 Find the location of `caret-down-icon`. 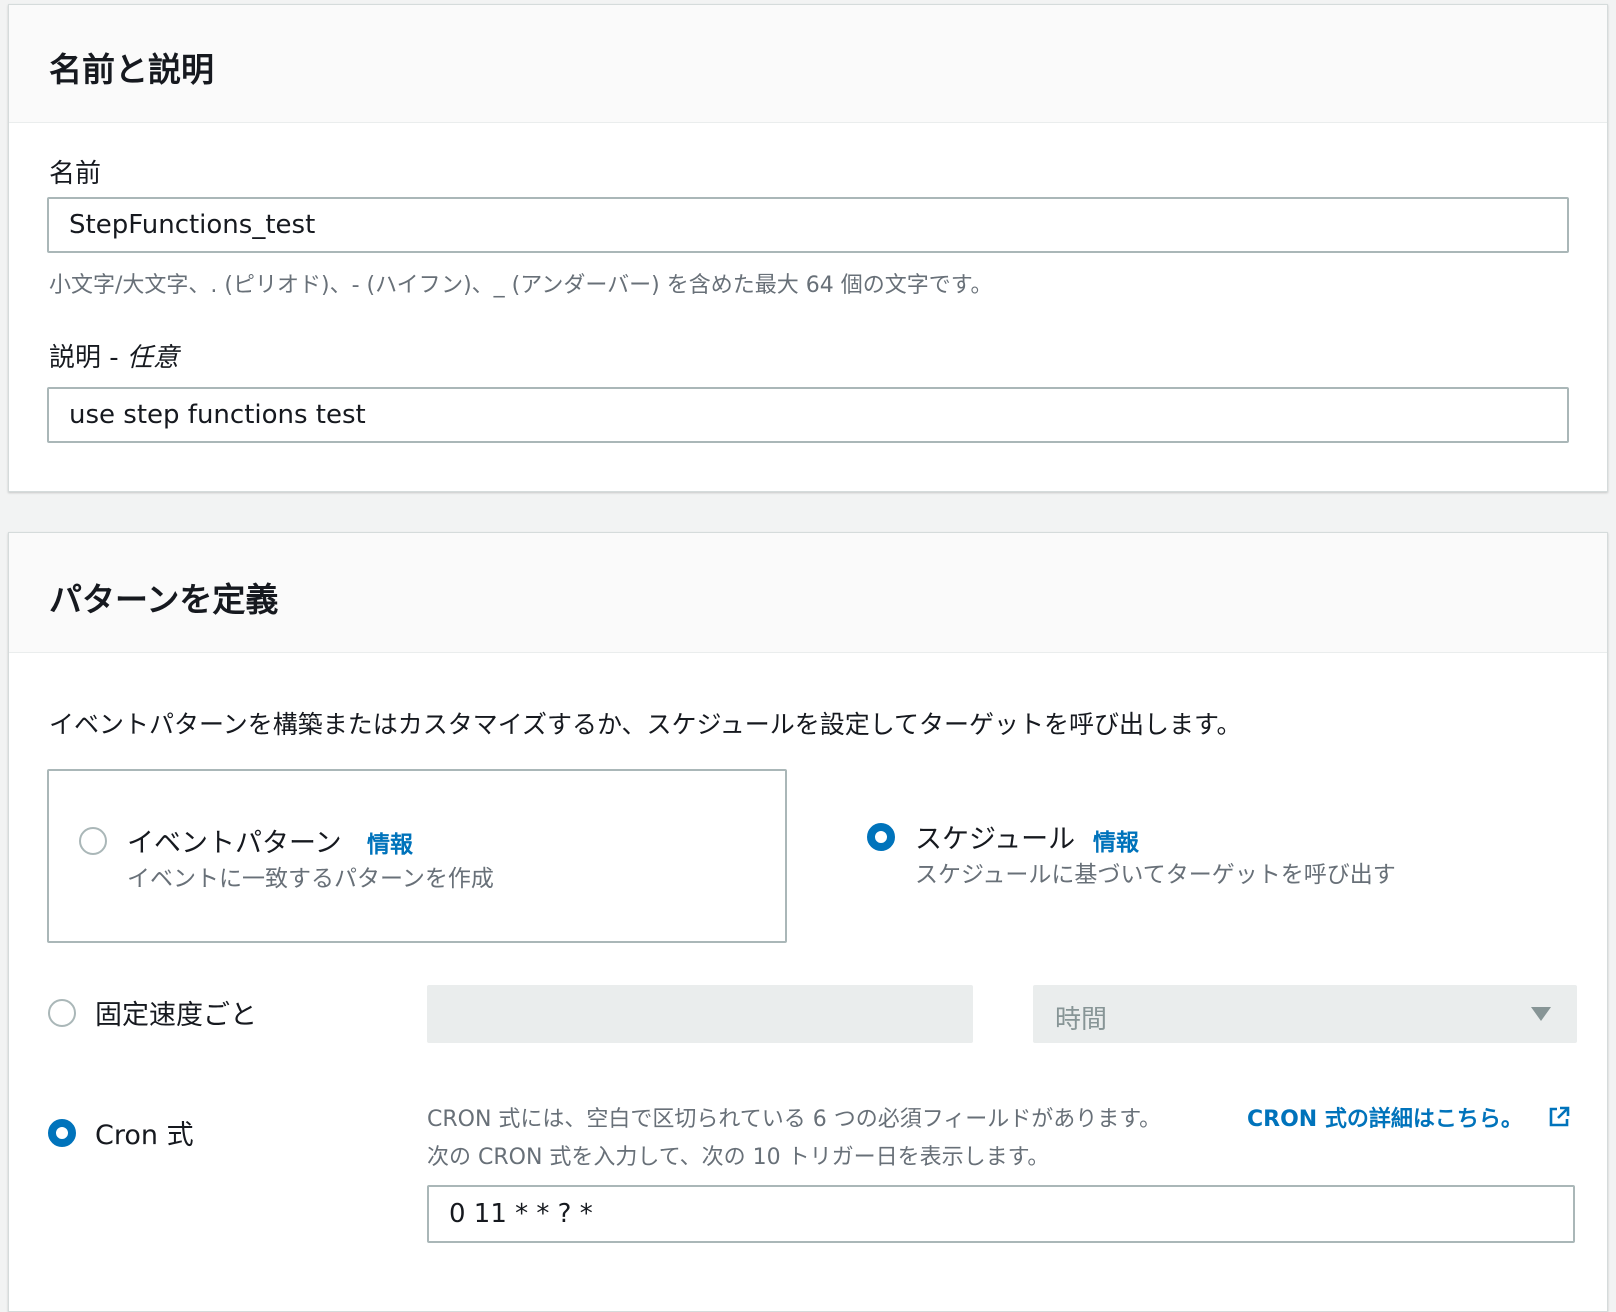

caret-down-icon is located at coordinates (1541, 1014).